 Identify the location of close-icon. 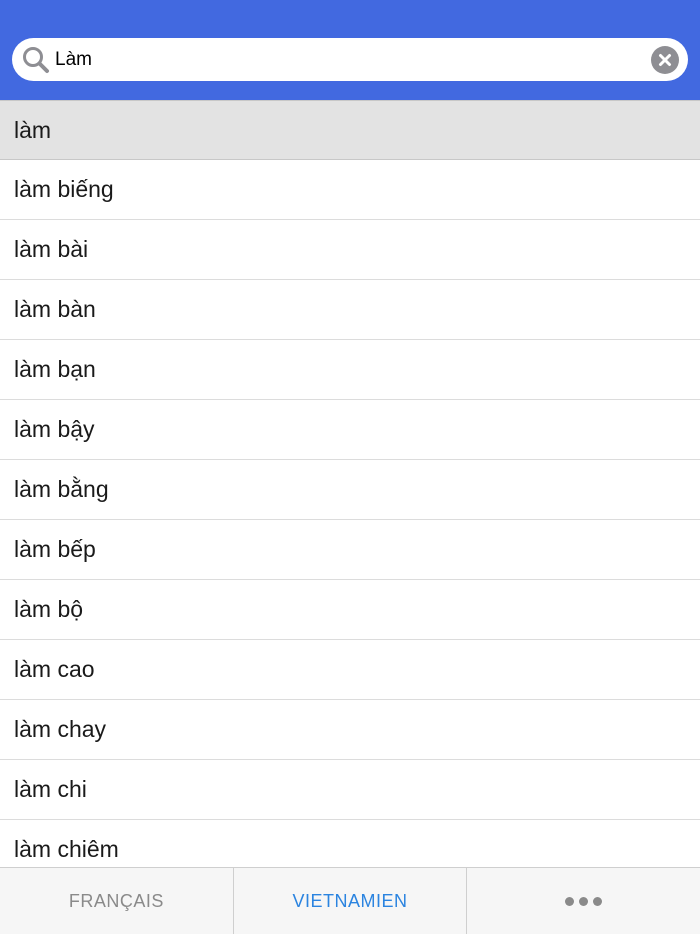
(665, 60).